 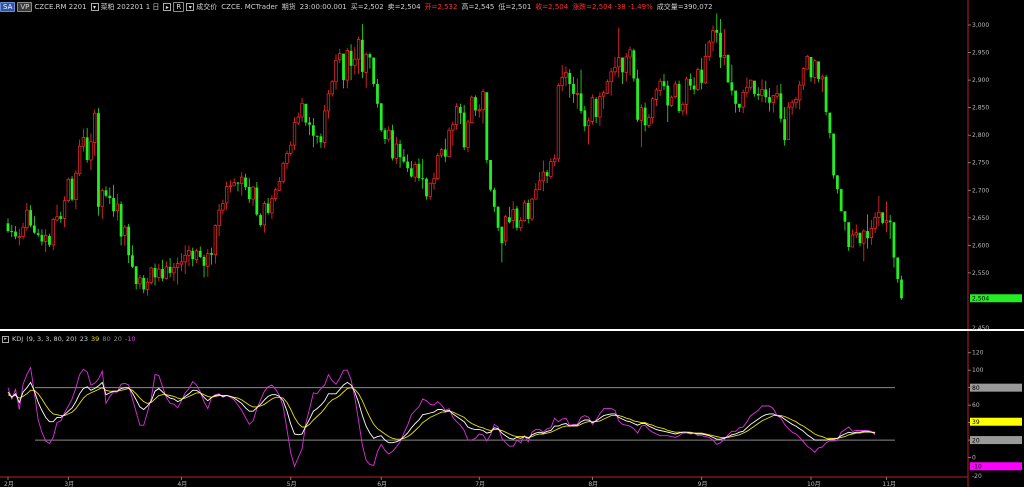 I want to click on price-tick-label: 2,700, so click(x=980, y=190).